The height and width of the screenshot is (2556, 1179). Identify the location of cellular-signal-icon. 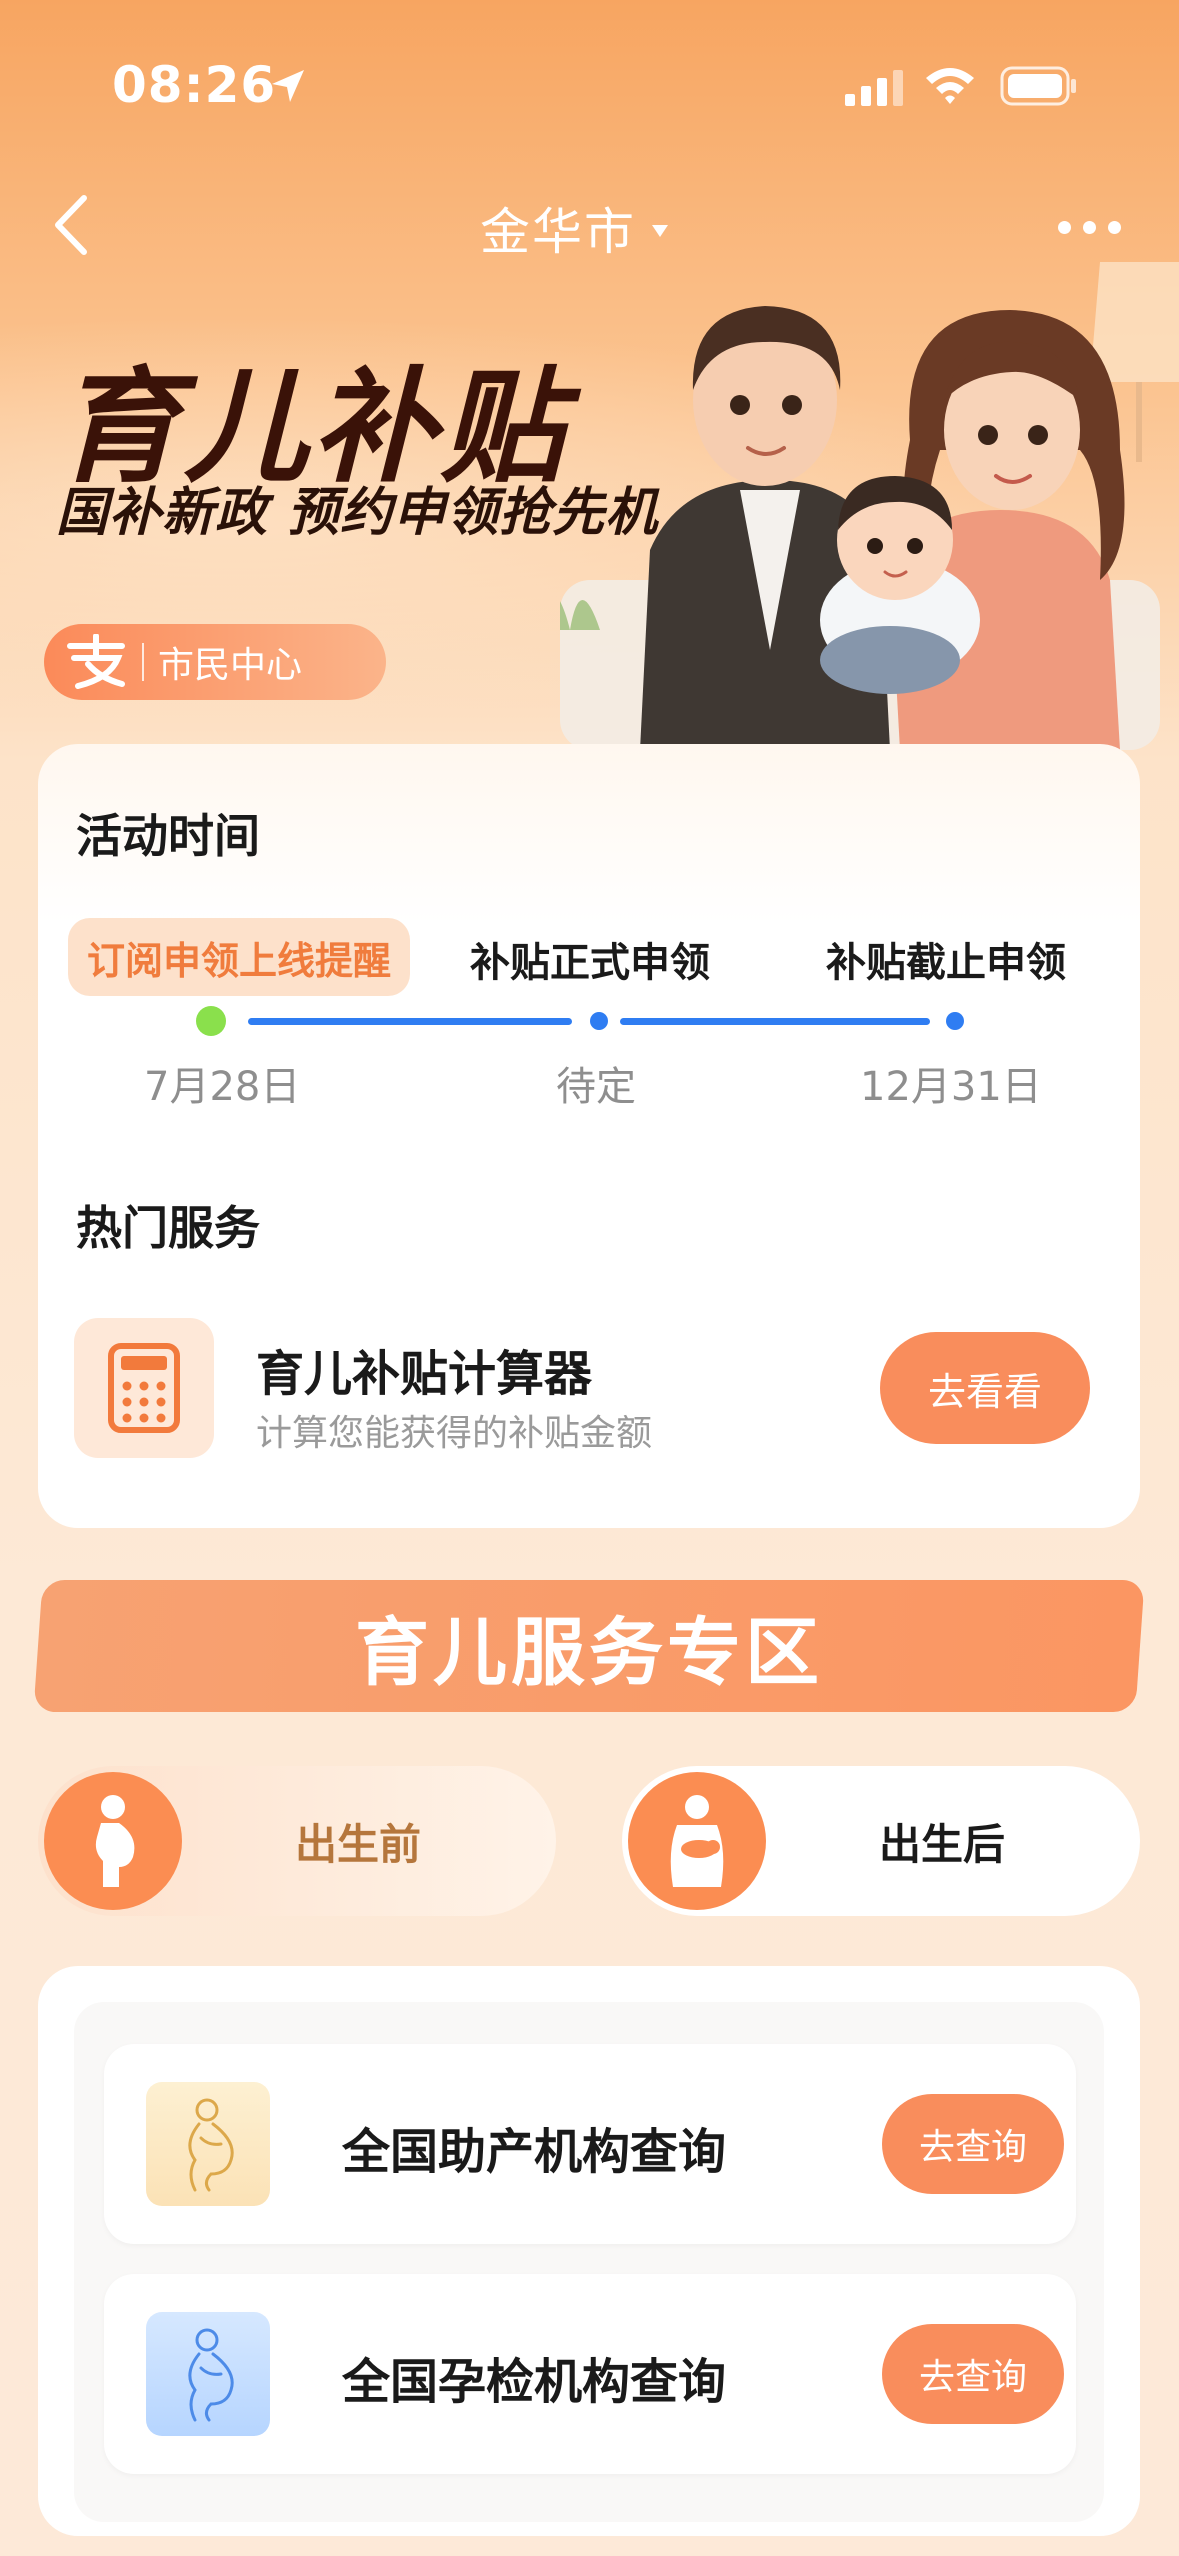
(874, 88).